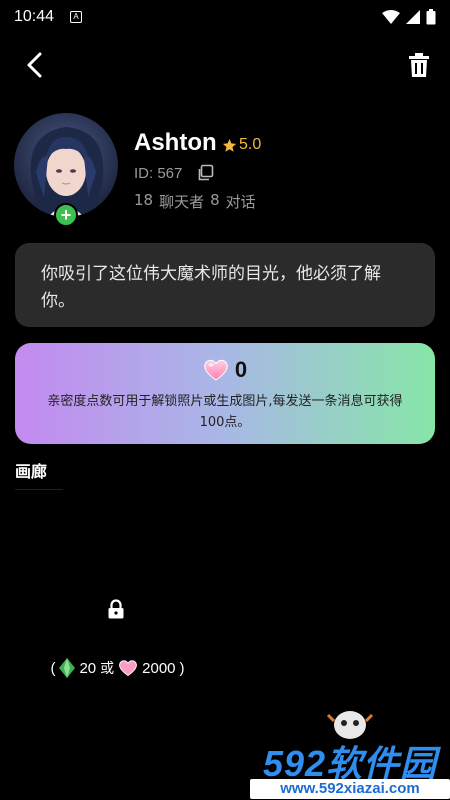 The image size is (450, 800). I want to click on heart-cost: 2000, so click(159, 668).